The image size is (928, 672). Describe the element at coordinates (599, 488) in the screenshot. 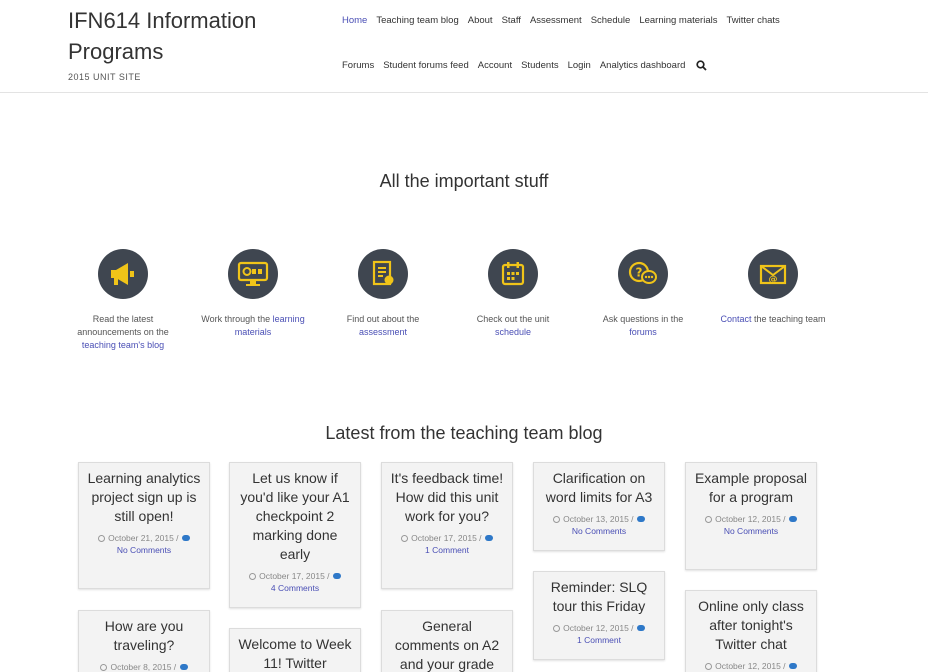

I see `post-title: Clarification on word limits for A3` at that location.